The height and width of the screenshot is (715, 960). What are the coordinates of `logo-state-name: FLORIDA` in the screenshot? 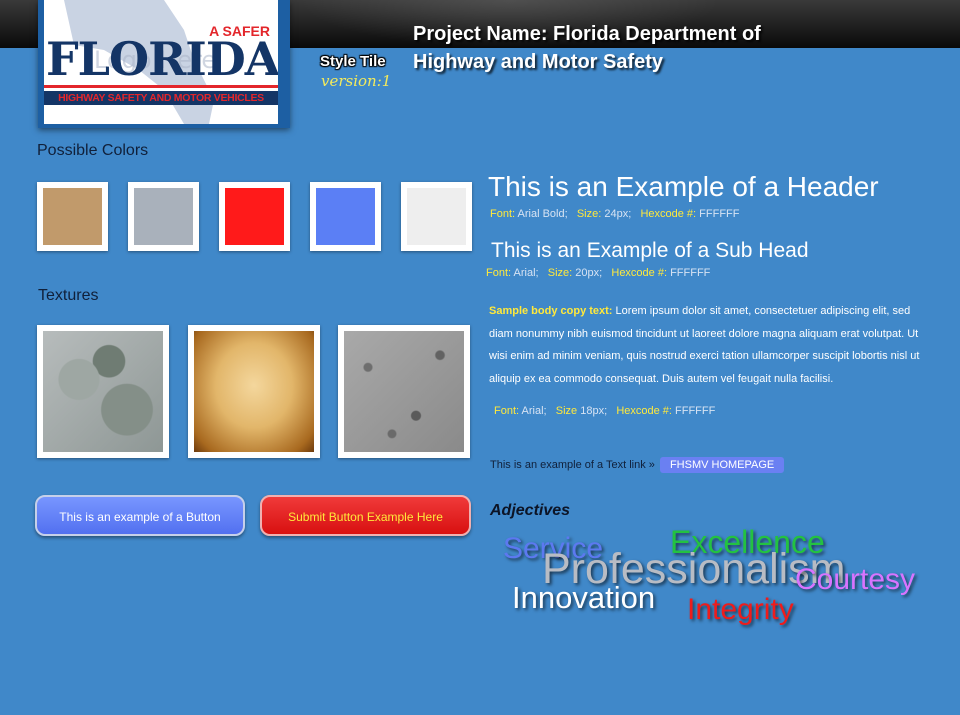 It's located at (162, 59).